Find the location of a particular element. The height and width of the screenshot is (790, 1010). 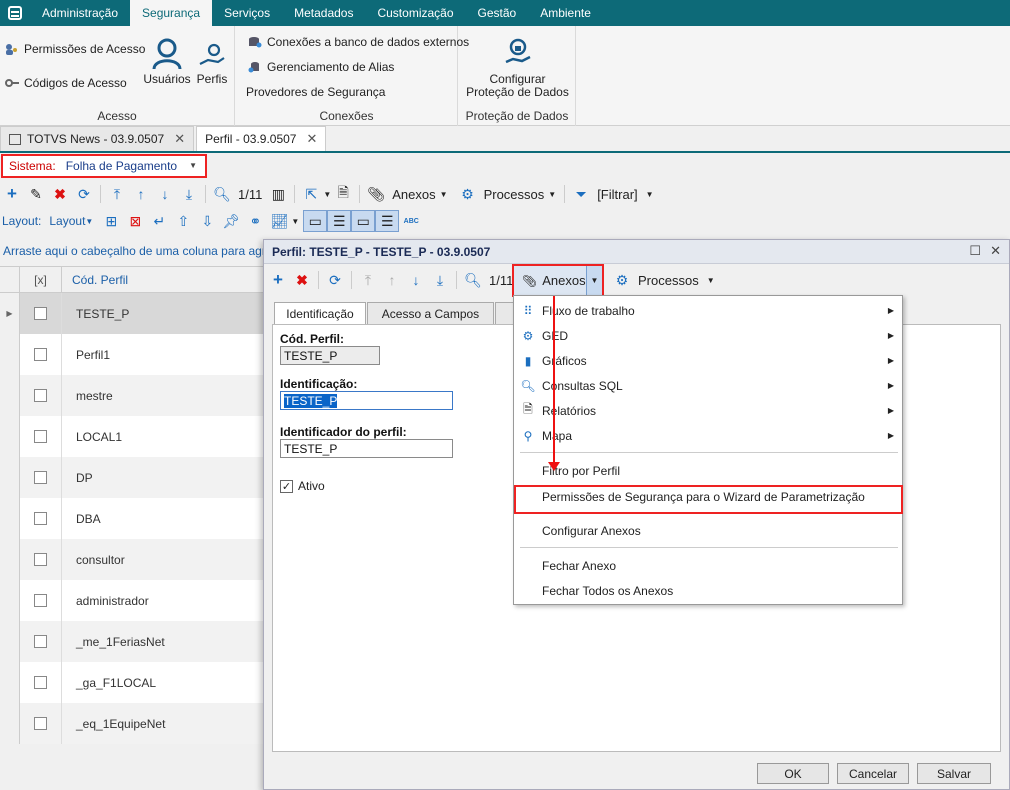

view-top-icon: ▭ is located at coordinates (315, 221).